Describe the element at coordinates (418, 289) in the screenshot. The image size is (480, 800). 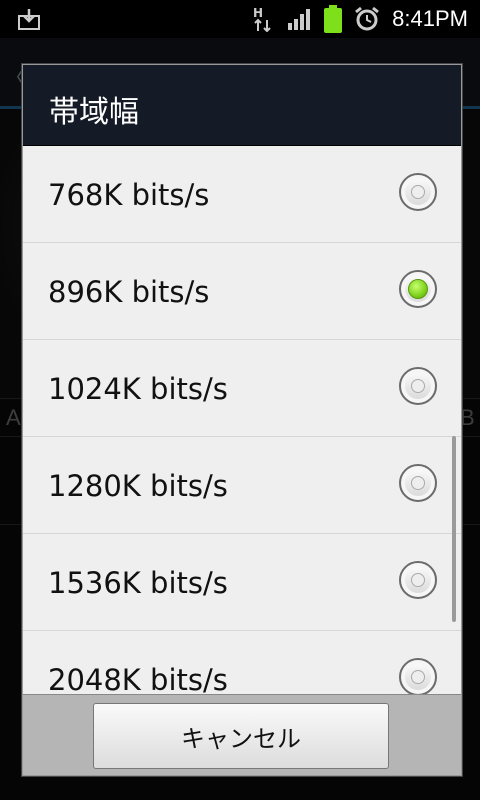
I see `radio-button-checked-icon` at that location.